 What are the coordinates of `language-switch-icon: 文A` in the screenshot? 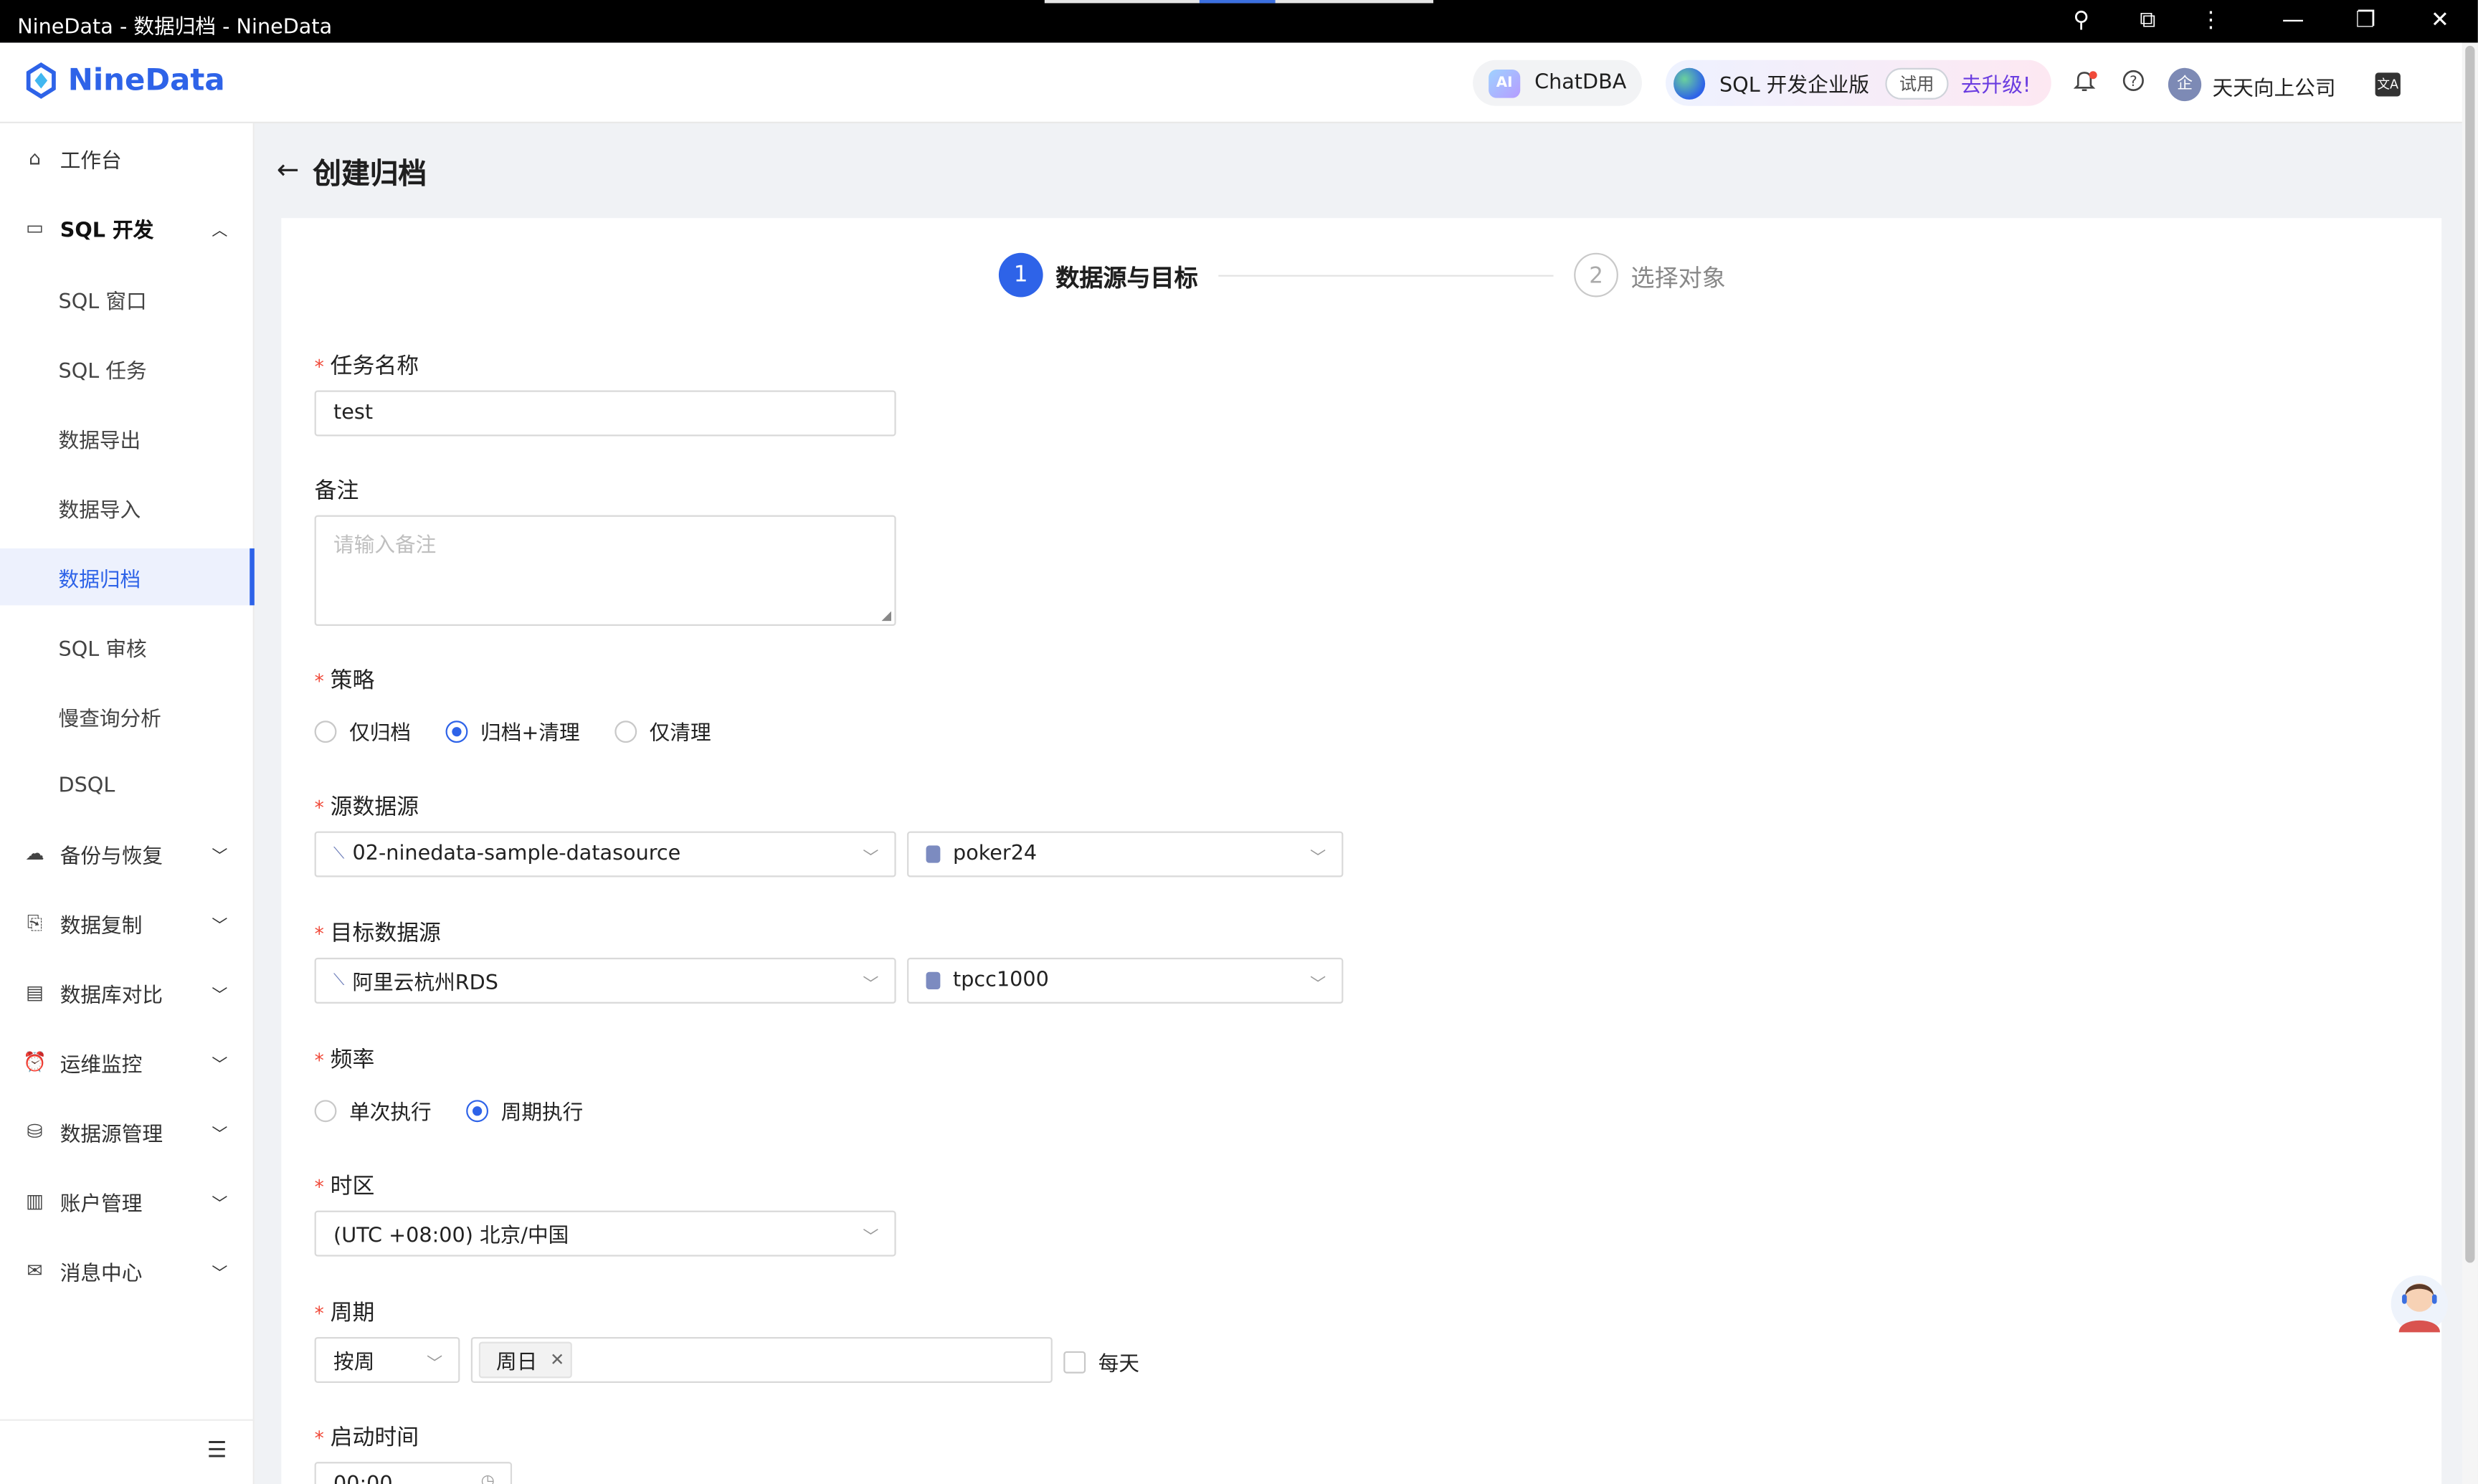 It's located at (2388, 85).